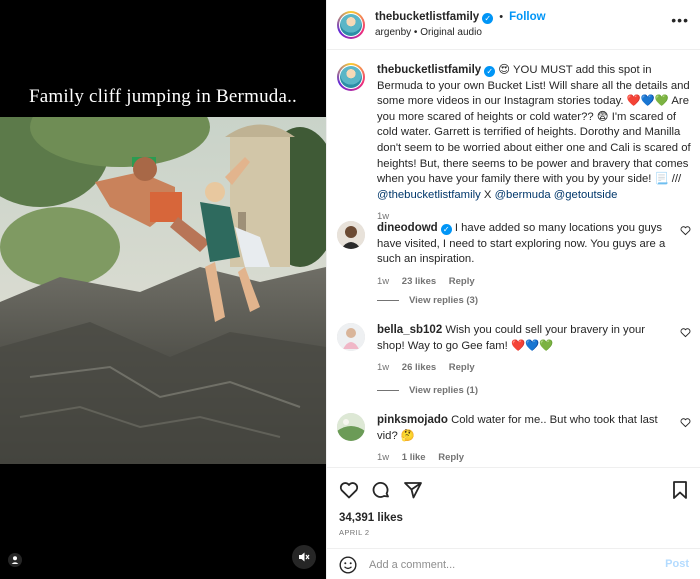 Image resolution: width=700 pixels, height=579 pixels. Describe the element at coordinates (351, 77) in the screenshot. I see `caption-author-avatar` at that location.